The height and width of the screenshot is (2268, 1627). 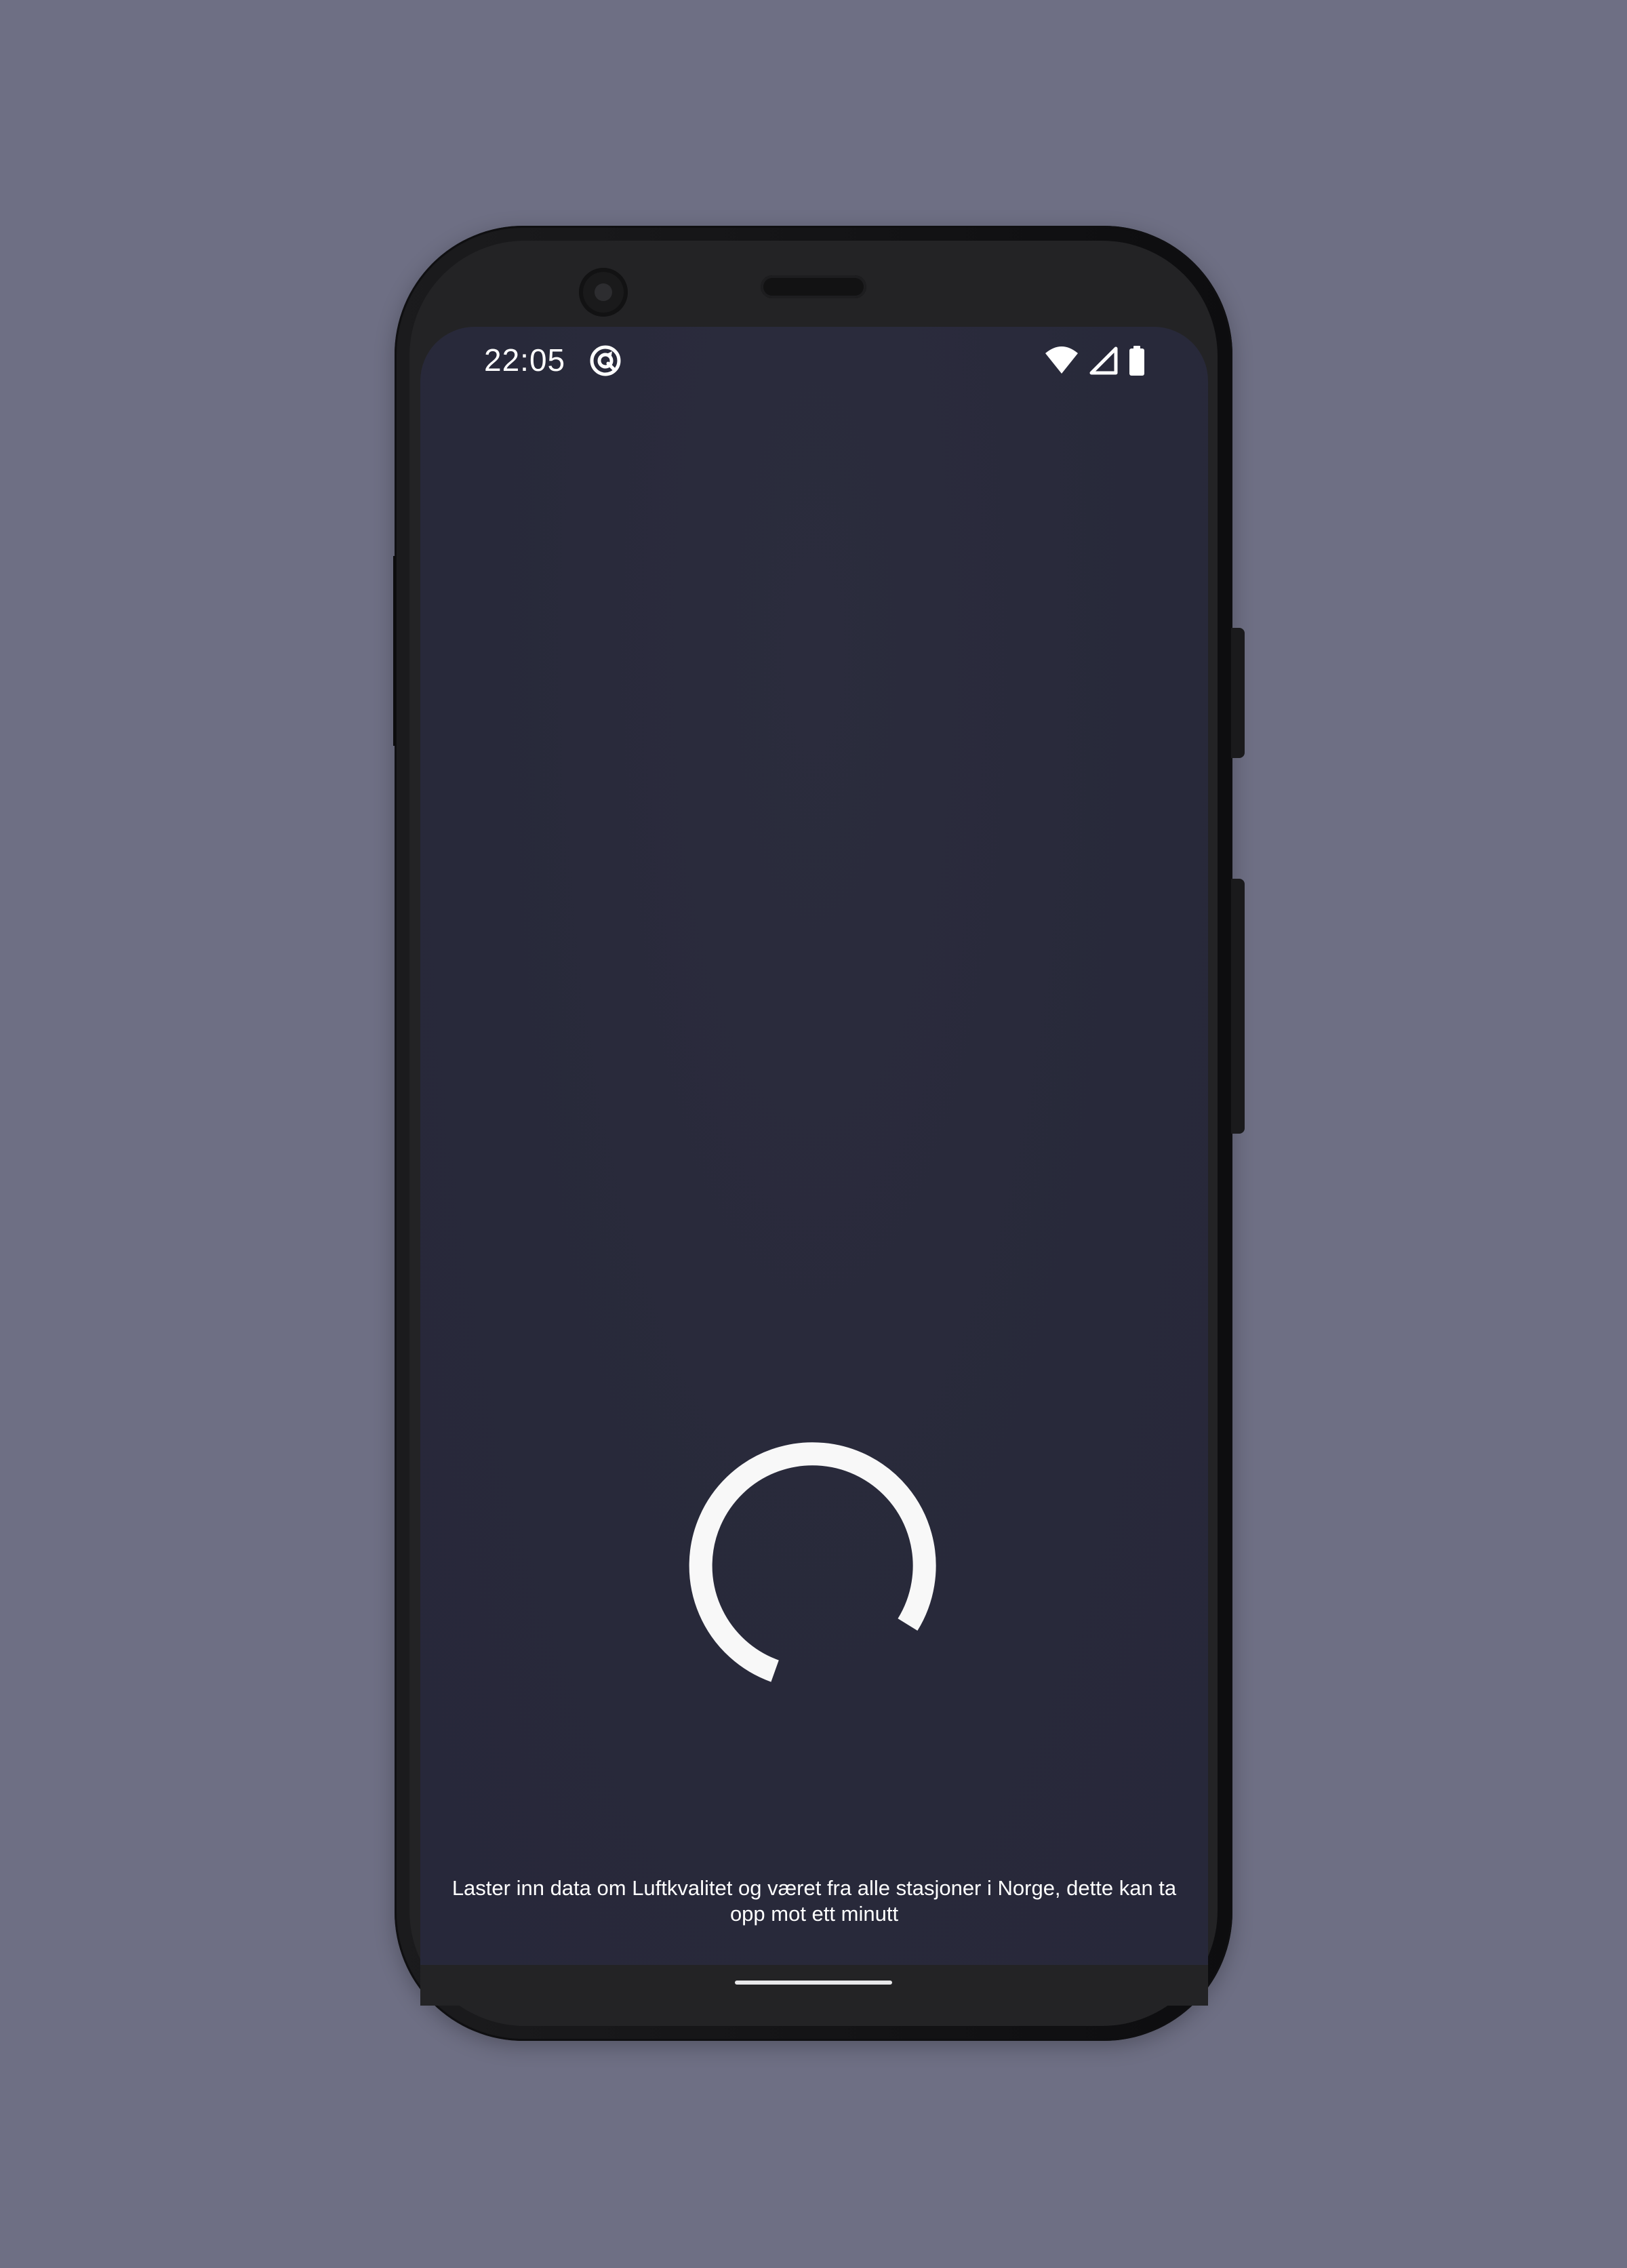 I want to click on navigation-bar, so click(x=814, y=1985).